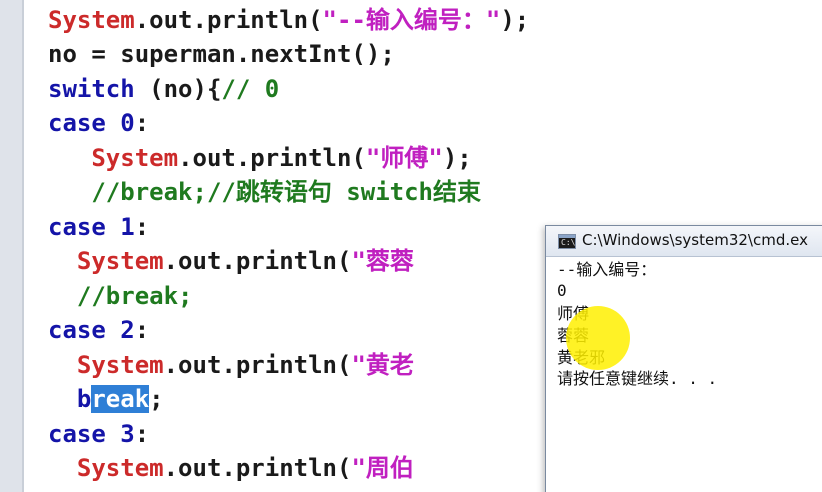 The image size is (822, 492). Describe the element at coordinates (127, 227) in the screenshot. I see `code-token: 1` at that location.